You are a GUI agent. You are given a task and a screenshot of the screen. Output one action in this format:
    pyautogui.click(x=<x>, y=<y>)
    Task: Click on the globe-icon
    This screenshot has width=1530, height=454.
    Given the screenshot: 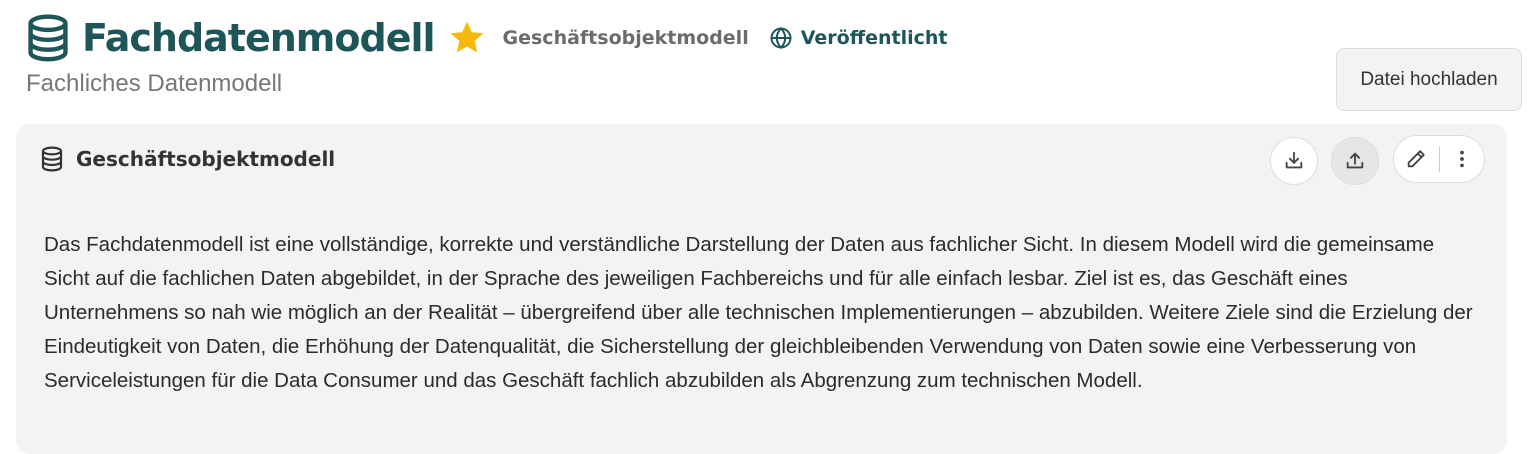 What is the action you would take?
    pyautogui.click(x=781, y=38)
    